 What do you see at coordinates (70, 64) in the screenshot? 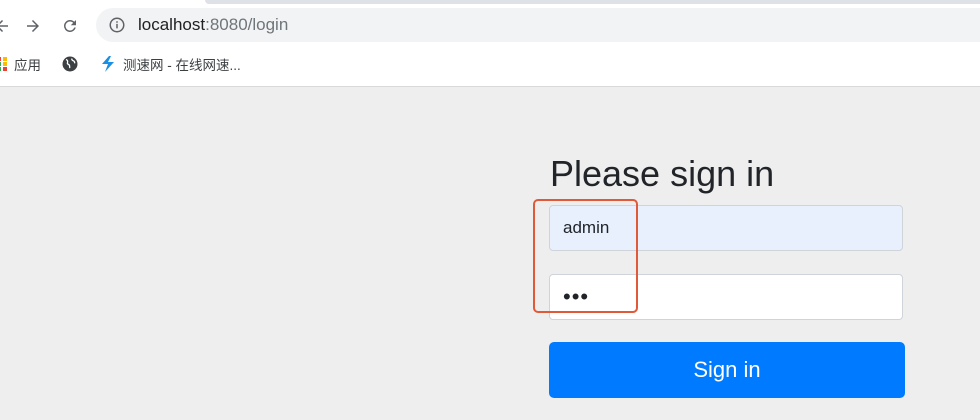
I see `globe-icon` at bounding box center [70, 64].